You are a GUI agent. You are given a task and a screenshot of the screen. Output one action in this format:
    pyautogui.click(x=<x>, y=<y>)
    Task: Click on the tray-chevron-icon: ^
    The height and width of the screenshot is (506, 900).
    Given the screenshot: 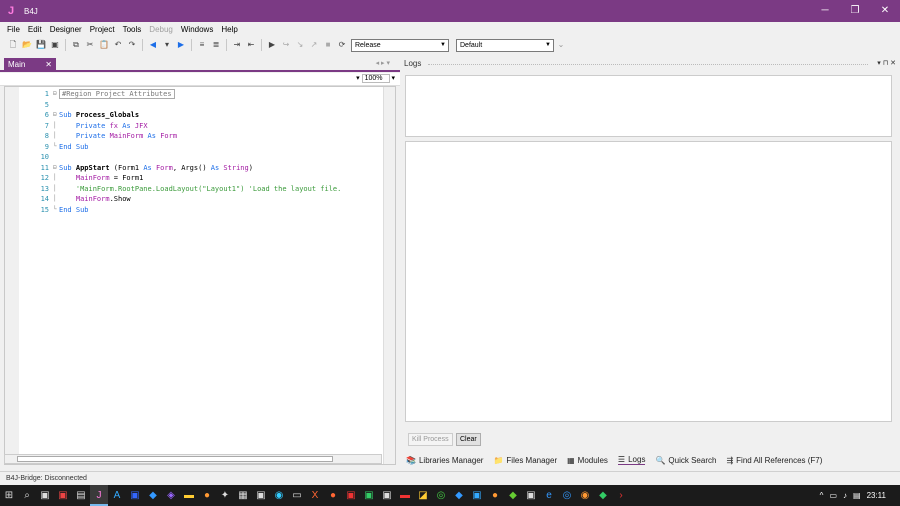 What is the action you would take?
    pyautogui.click(x=822, y=495)
    